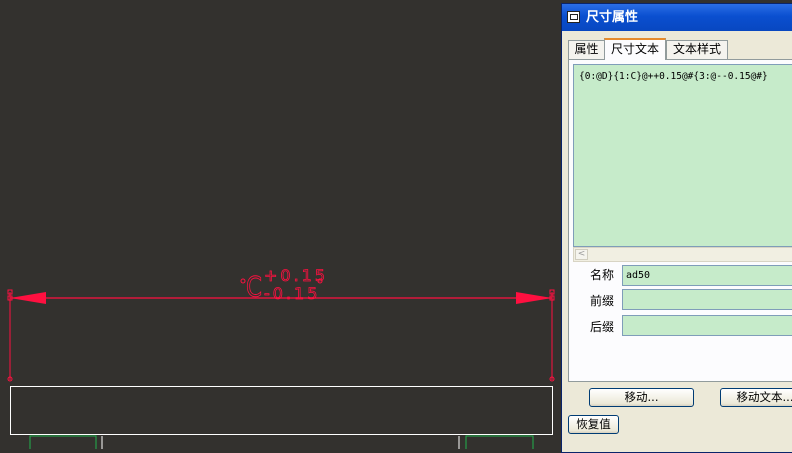 This screenshot has width=792, height=453. What do you see at coordinates (682, 155) in the screenshot?
I see `dimension-text-editor: {0:@D}{1:C}@++0.15@#{3:@--0.15@#}` at bounding box center [682, 155].